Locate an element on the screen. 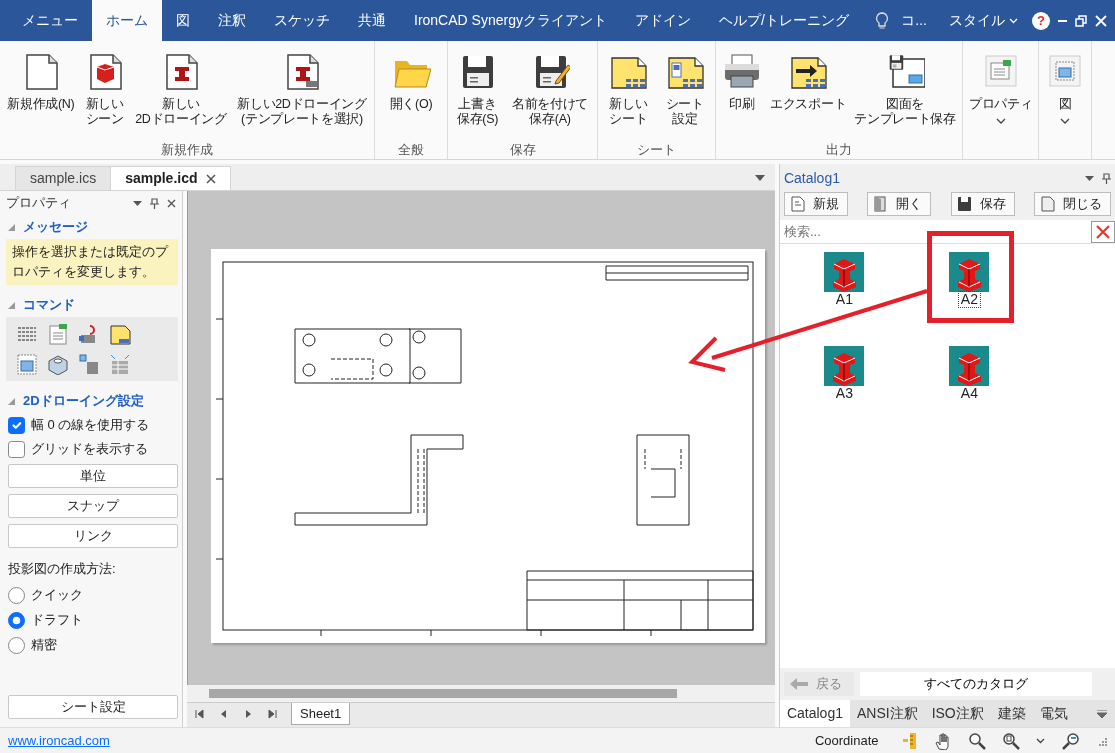 The height and width of the screenshot is (753, 1115). help-button: ? is located at coordinates (1041, 20).